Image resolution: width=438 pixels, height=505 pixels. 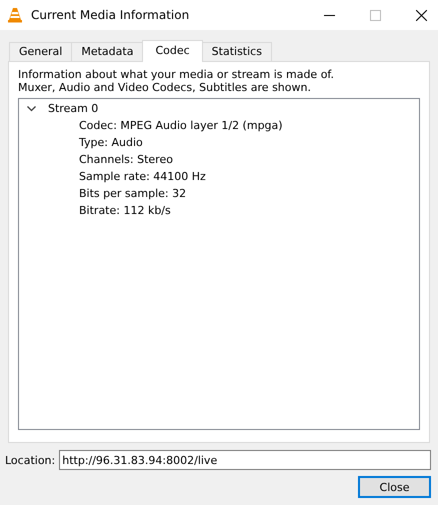 What do you see at coordinates (245, 460) in the screenshot?
I see `location-field: http://96.31.83.94:8002/live` at bounding box center [245, 460].